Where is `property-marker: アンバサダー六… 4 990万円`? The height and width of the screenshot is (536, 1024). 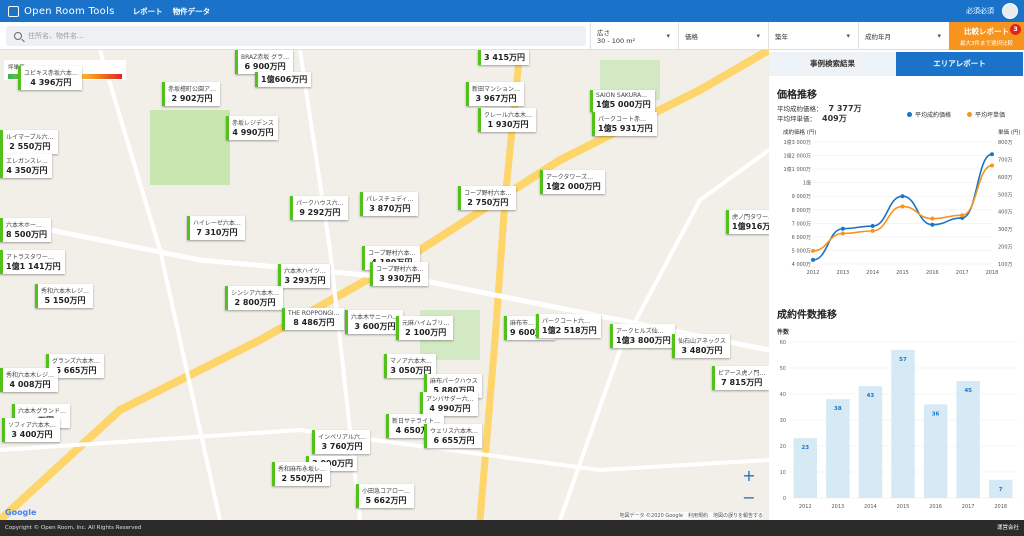 property-marker: アンバサダー六… 4 990万円 is located at coordinates (449, 404).